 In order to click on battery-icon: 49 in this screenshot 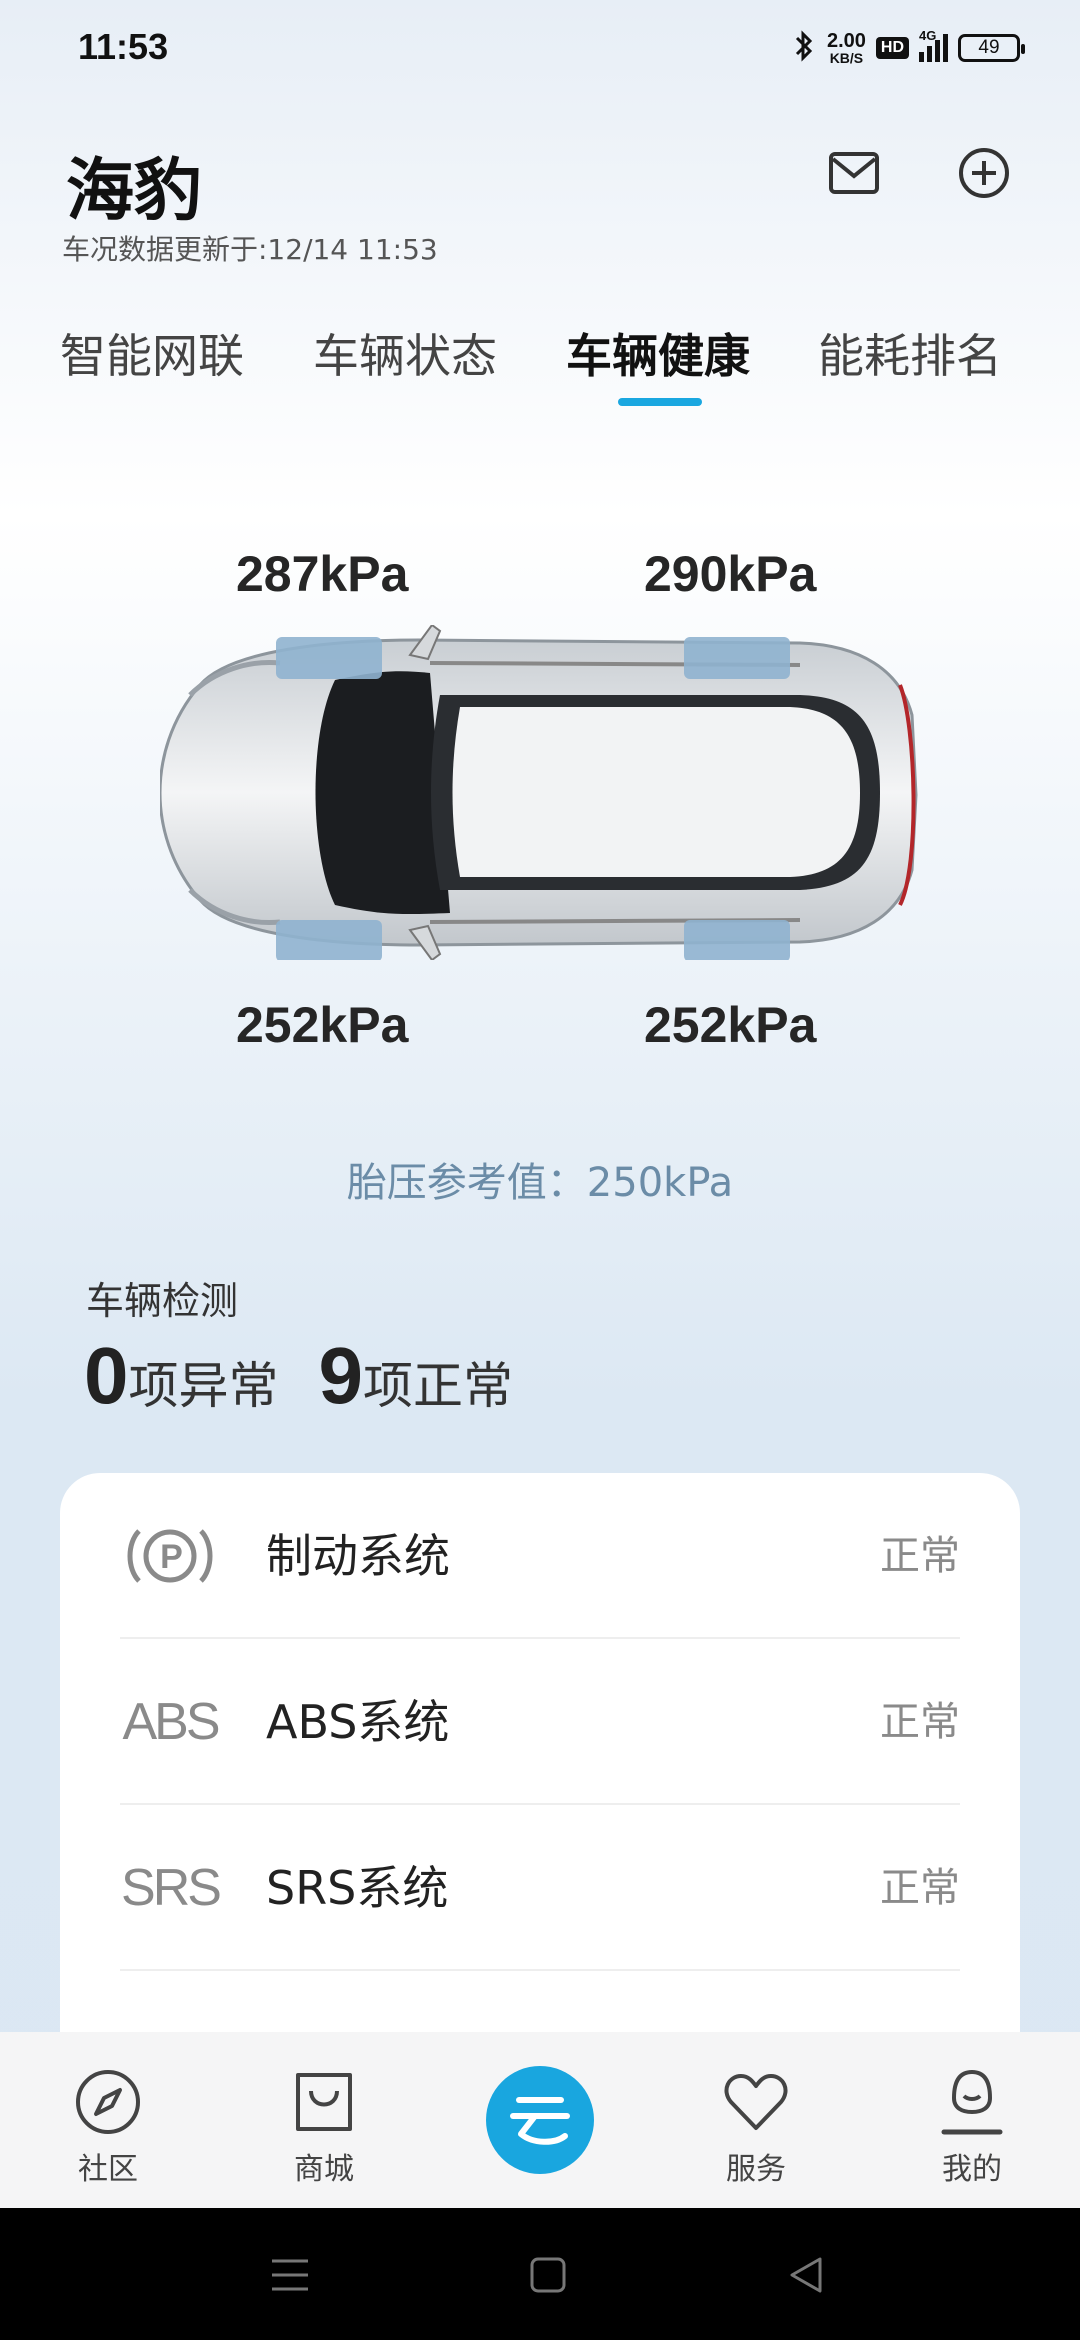, I will do `click(991, 48)`.